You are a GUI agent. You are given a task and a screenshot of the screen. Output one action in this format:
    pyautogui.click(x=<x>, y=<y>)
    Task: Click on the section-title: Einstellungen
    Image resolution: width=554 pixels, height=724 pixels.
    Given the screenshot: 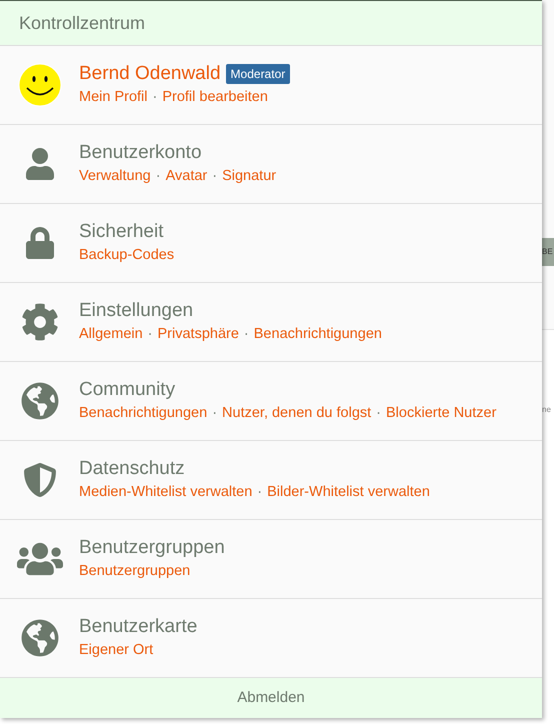 What is the action you would take?
    pyautogui.click(x=136, y=311)
    